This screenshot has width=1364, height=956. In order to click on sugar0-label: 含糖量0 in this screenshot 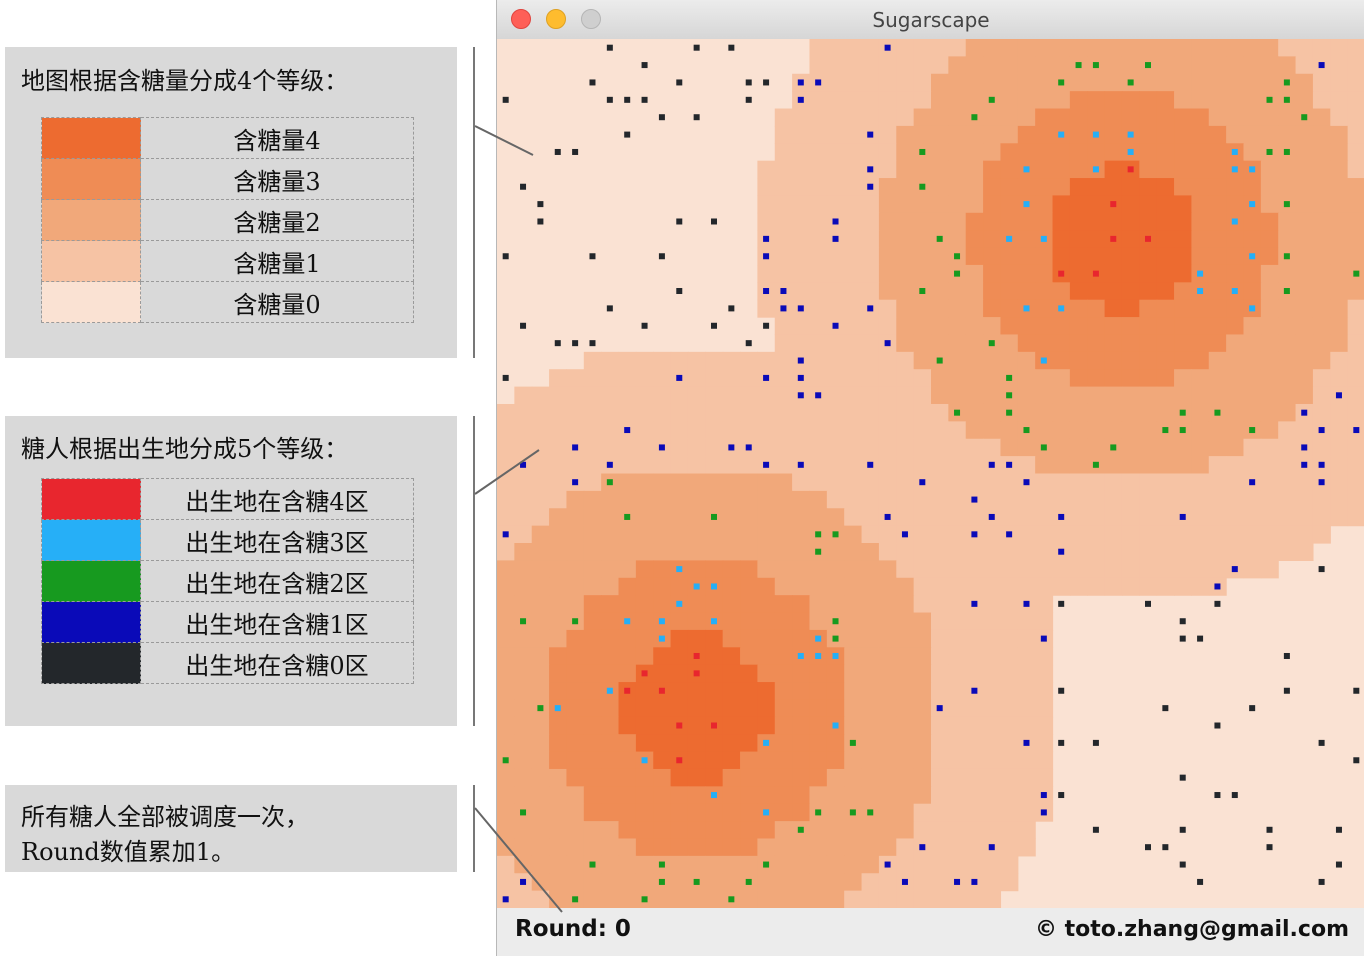, I will do `click(277, 302)`.